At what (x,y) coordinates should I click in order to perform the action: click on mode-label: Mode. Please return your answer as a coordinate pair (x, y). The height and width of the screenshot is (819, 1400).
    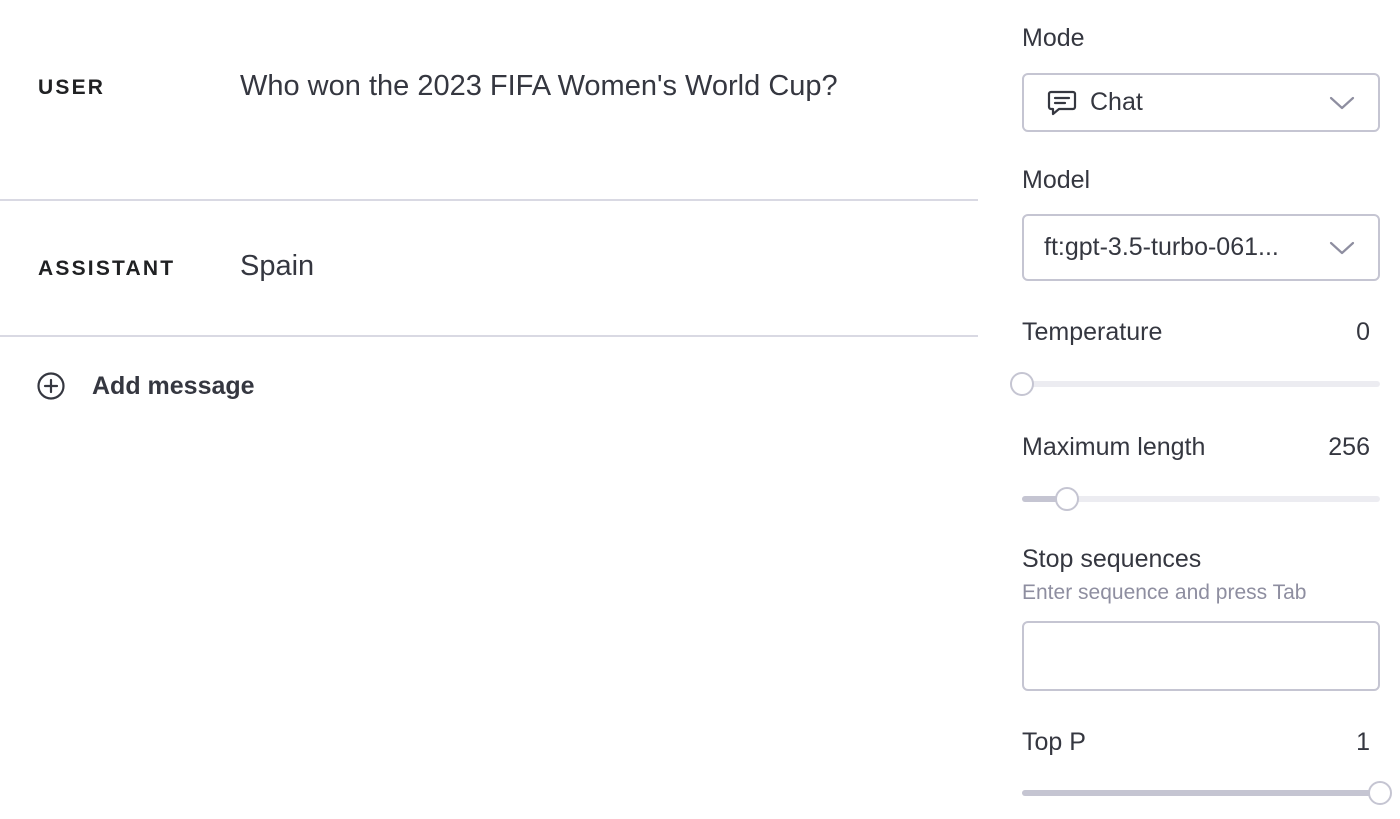
    Looking at the image, I should click on (1053, 38).